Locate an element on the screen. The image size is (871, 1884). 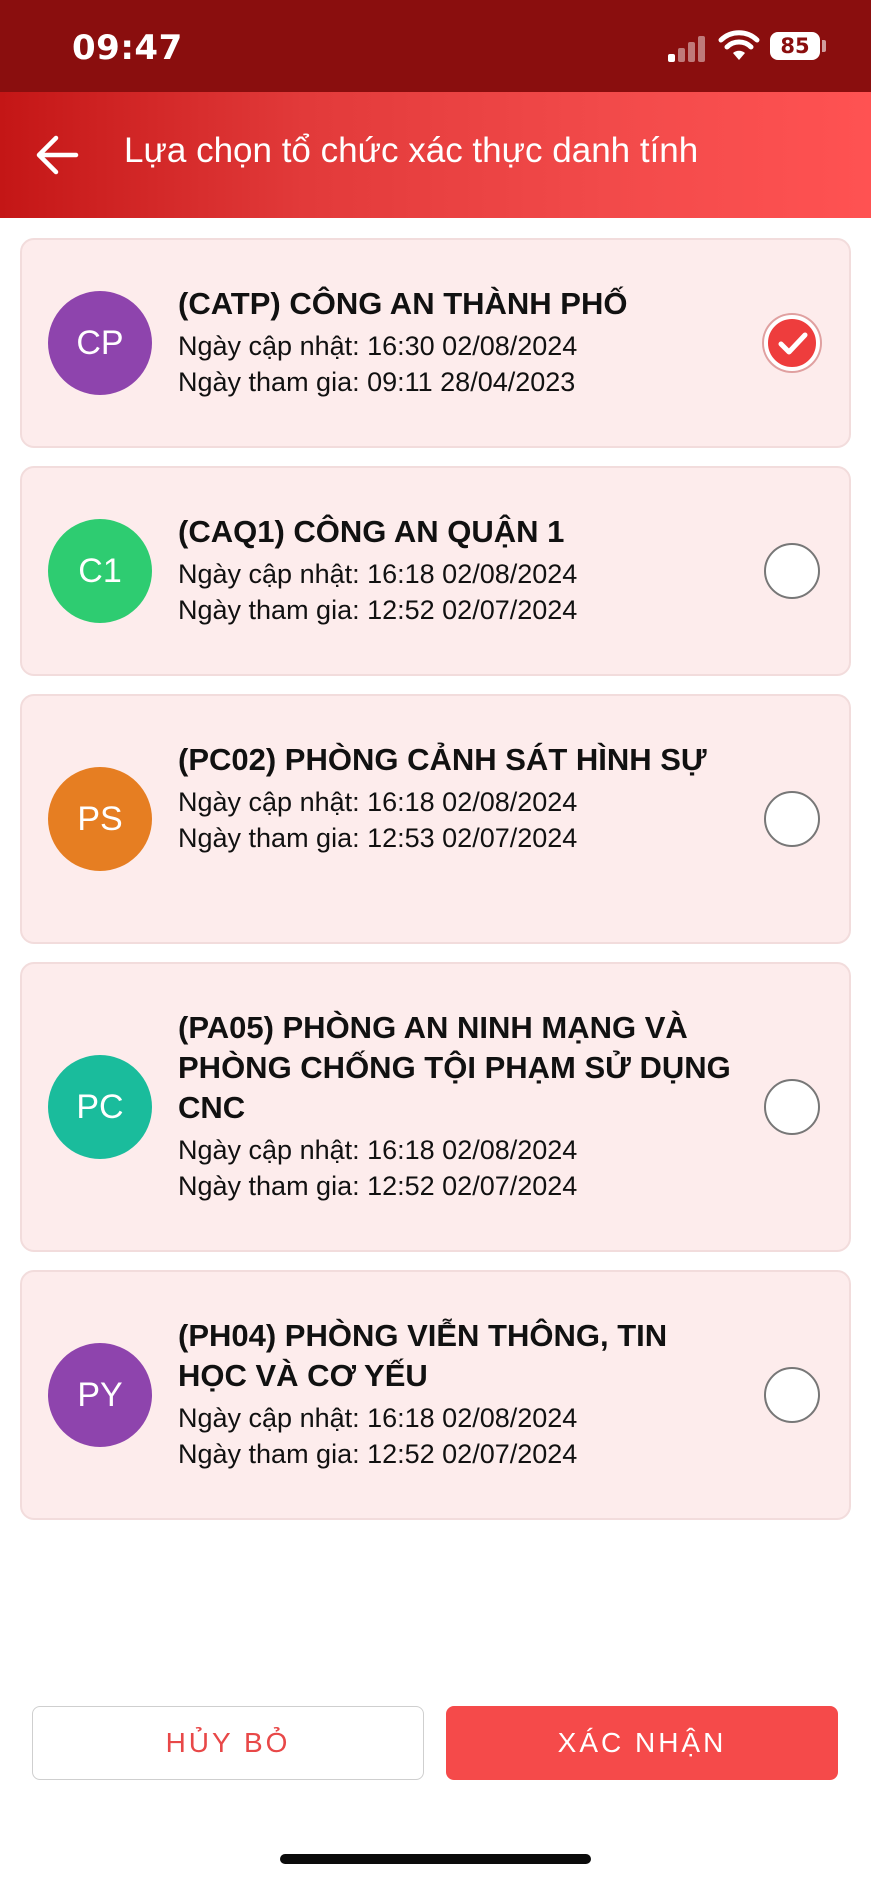
check-icon is located at coordinates (793, 343).